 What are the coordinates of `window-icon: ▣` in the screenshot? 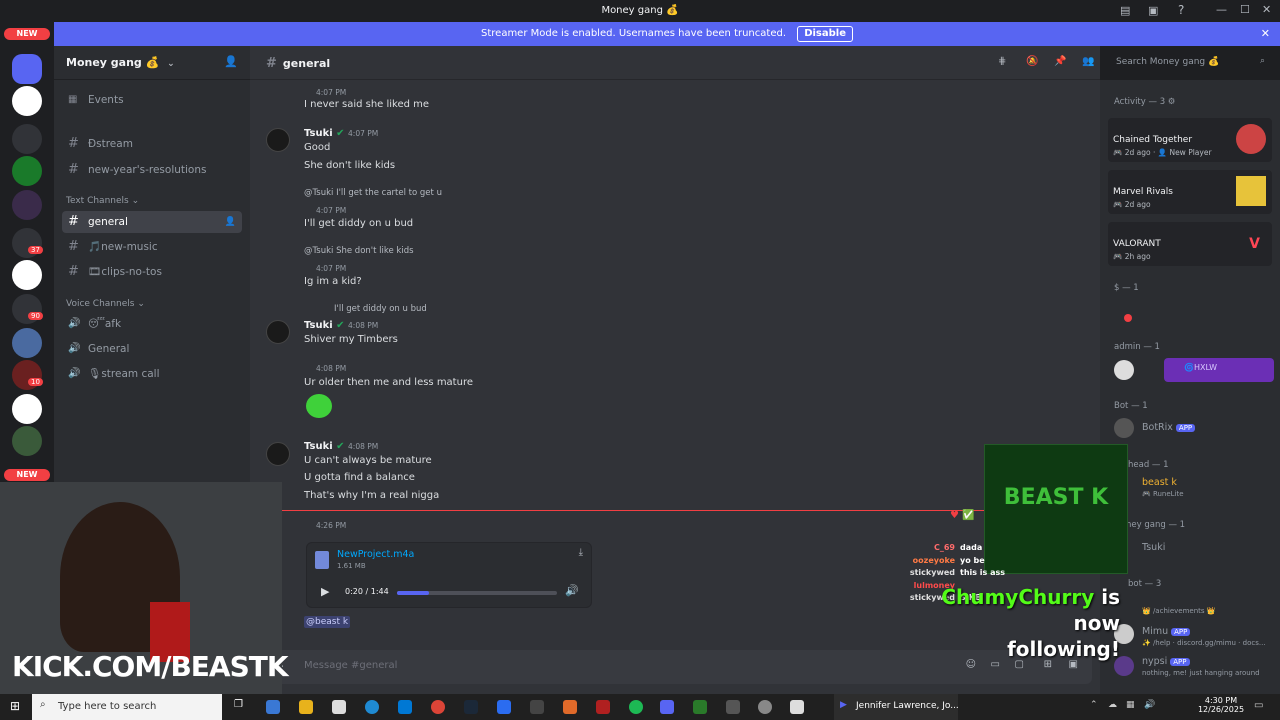 It's located at (1153, 10).